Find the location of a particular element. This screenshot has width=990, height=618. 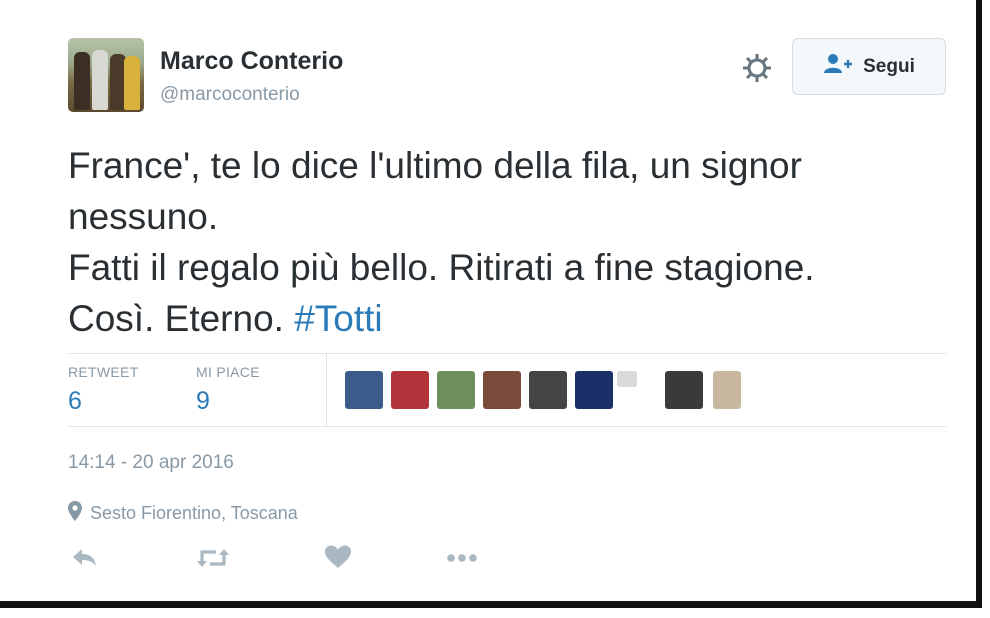

retweet-stat-label: RETWEET is located at coordinates (103, 372).